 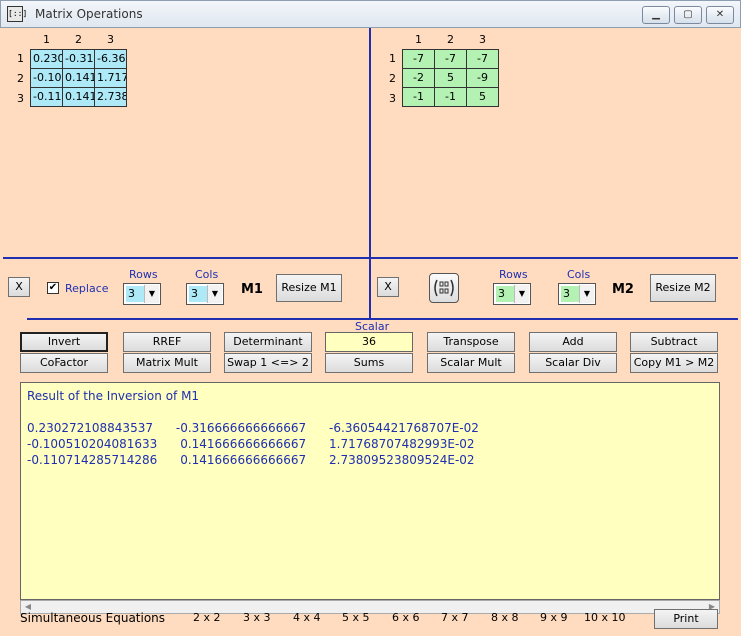 What do you see at coordinates (554, 617) in the screenshot?
I see `equation-size-link: 9 x 9` at bounding box center [554, 617].